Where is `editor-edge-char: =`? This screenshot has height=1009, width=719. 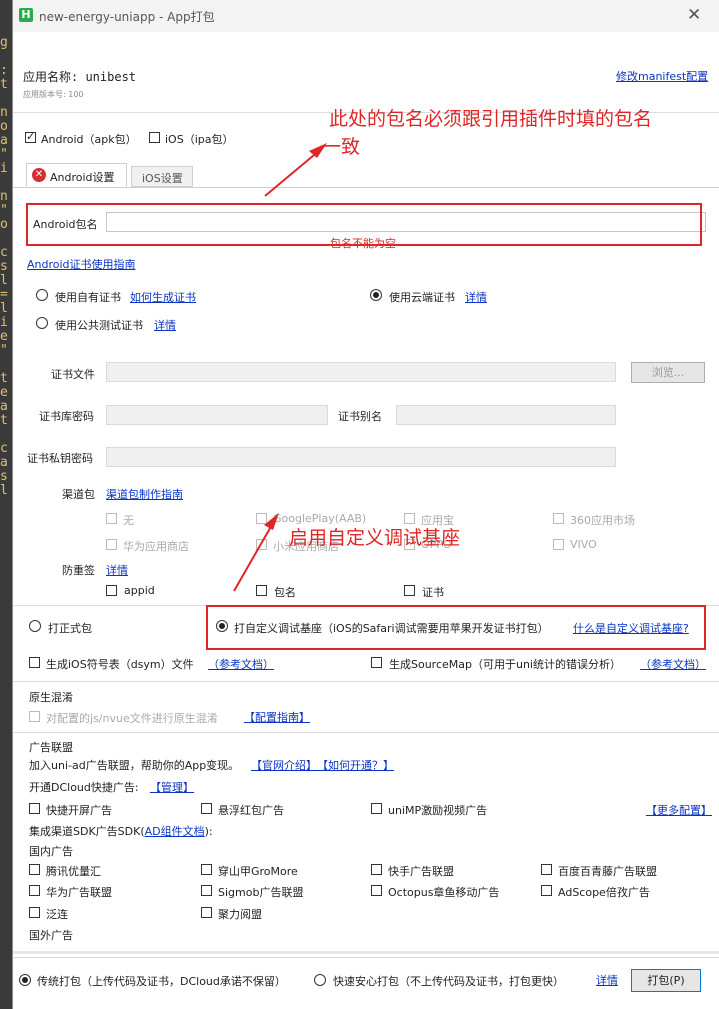
editor-edge-char: = is located at coordinates (4, 294).